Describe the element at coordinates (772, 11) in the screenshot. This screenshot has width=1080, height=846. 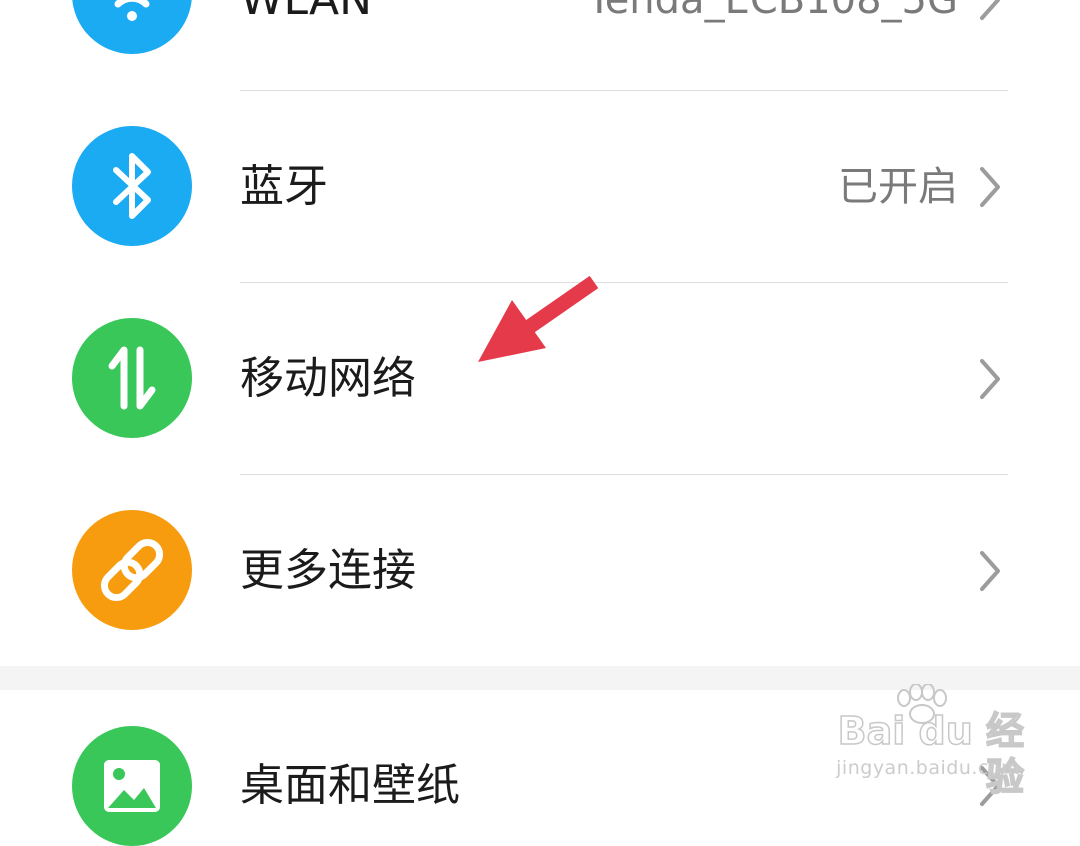
I see `settings-item-value: Tenda_ECB108_5G` at that location.